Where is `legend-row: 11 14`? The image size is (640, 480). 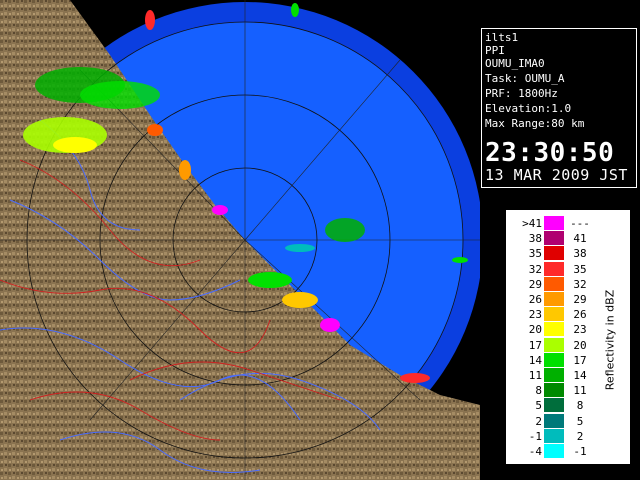 legend-row: 11 14 is located at coordinates (551, 375).